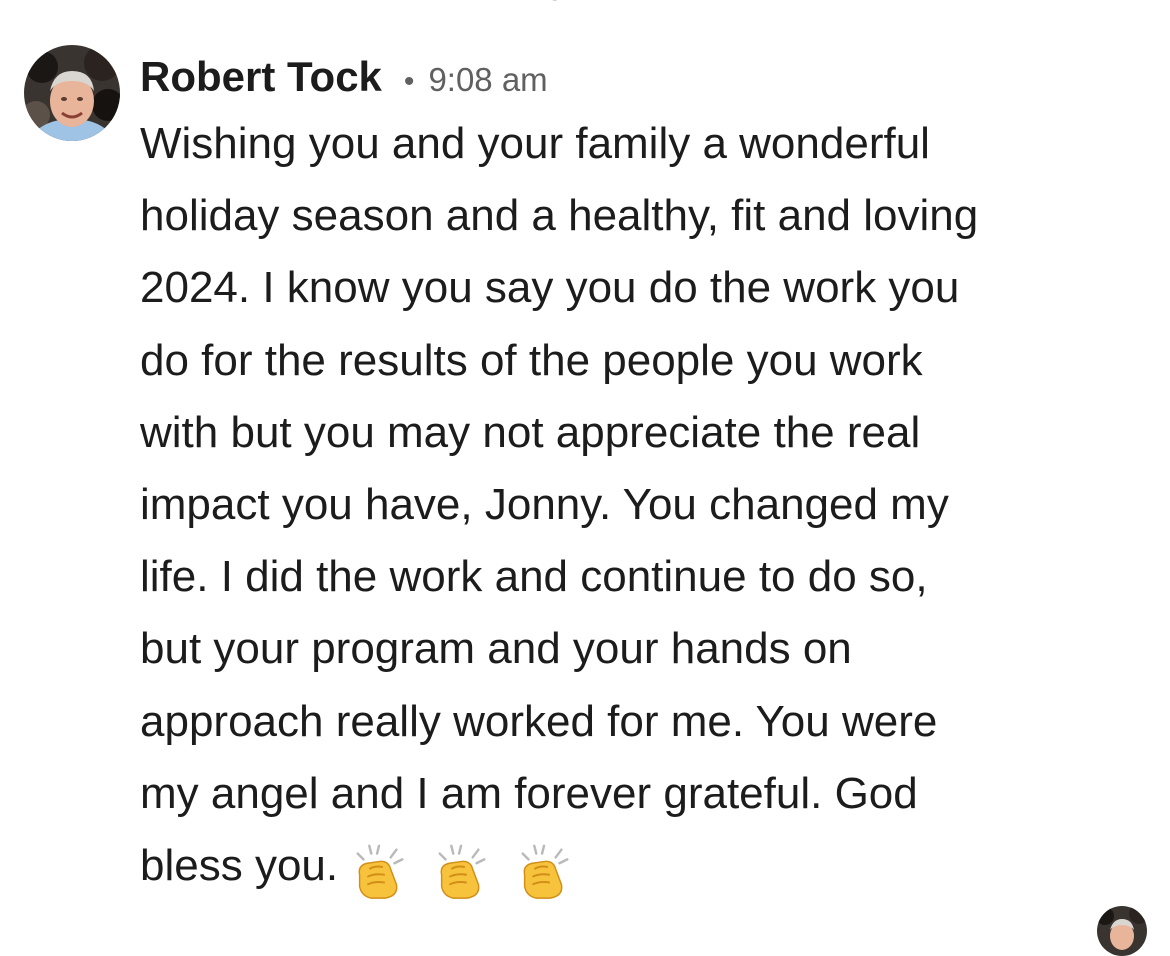 The width and height of the screenshot is (1170, 956). I want to click on new-messages-marker: NEW, so click(1067, 4).